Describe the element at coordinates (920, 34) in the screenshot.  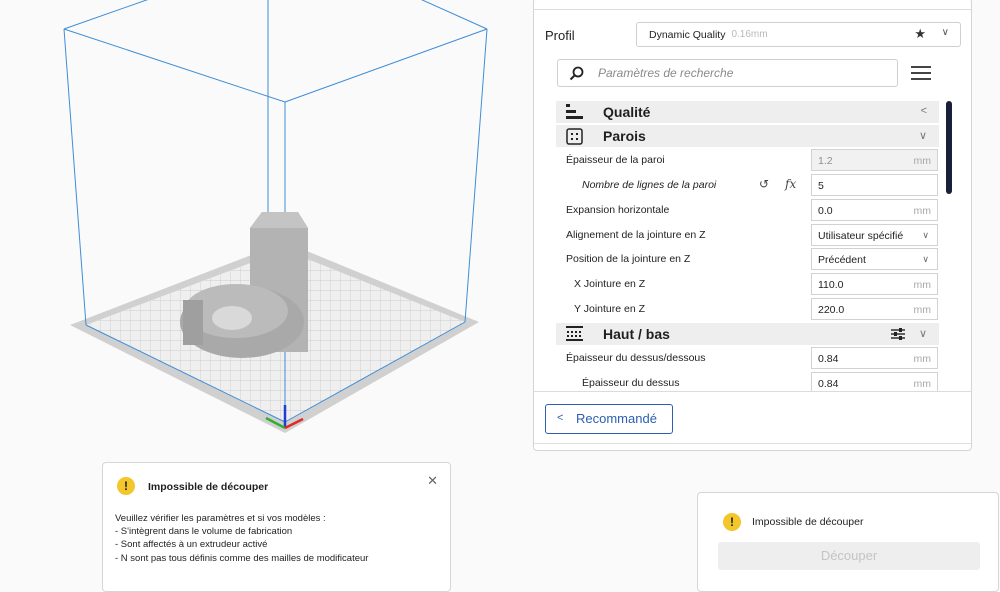
I see `favorite-star-icon: ★` at that location.